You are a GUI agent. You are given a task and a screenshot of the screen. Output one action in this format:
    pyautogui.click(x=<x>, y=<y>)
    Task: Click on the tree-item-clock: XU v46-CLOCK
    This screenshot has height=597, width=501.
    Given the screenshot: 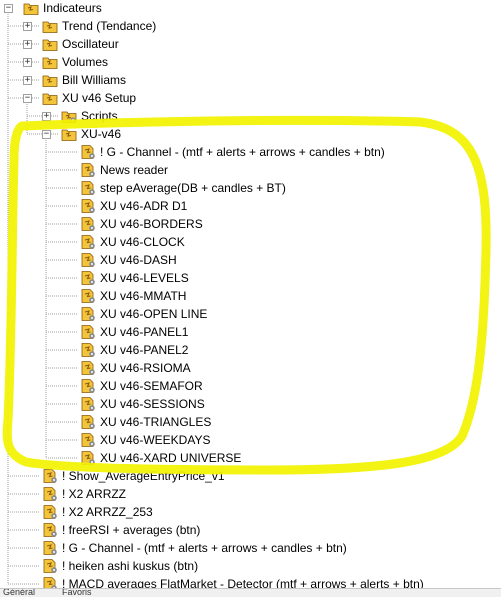 What is the action you would take?
    pyautogui.click(x=132, y=242)
    